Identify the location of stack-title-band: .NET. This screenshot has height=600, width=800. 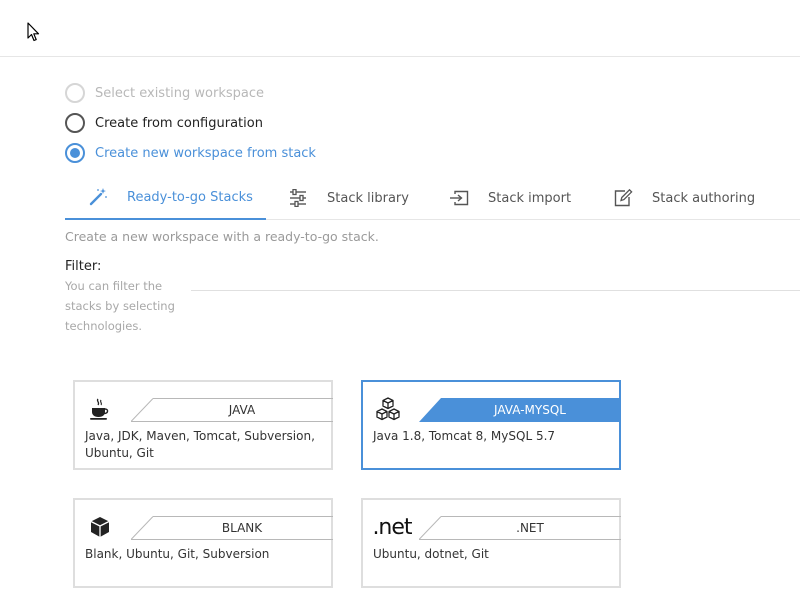
(520, 528).